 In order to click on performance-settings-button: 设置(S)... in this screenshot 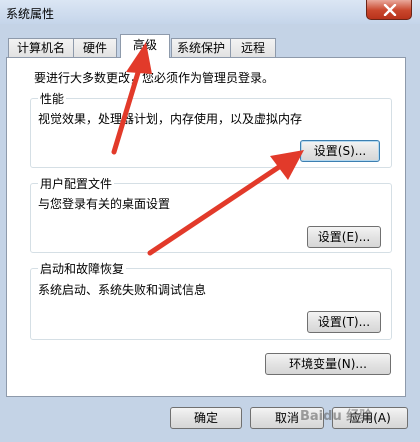, I will do `click(340, 151)`.